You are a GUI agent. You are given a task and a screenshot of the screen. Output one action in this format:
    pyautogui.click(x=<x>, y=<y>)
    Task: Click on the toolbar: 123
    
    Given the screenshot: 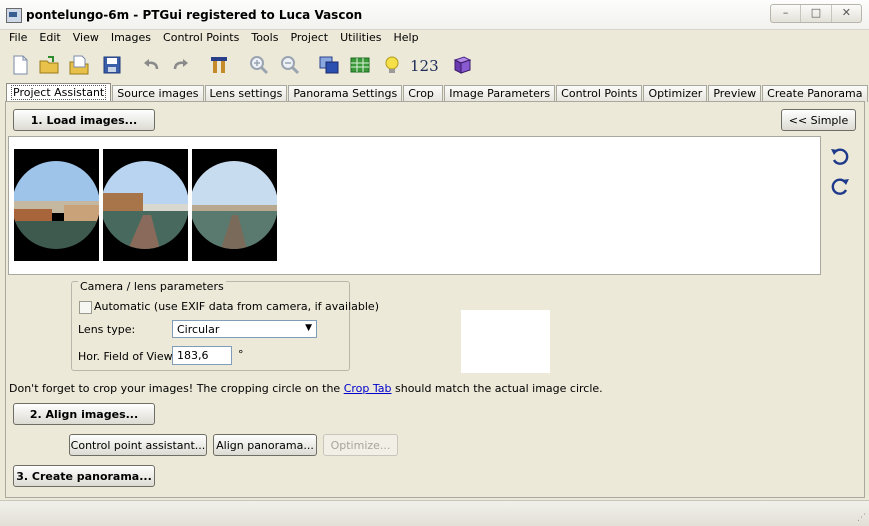 What is the action you would take?
    pyautogui.click(x=434, y=65)
    